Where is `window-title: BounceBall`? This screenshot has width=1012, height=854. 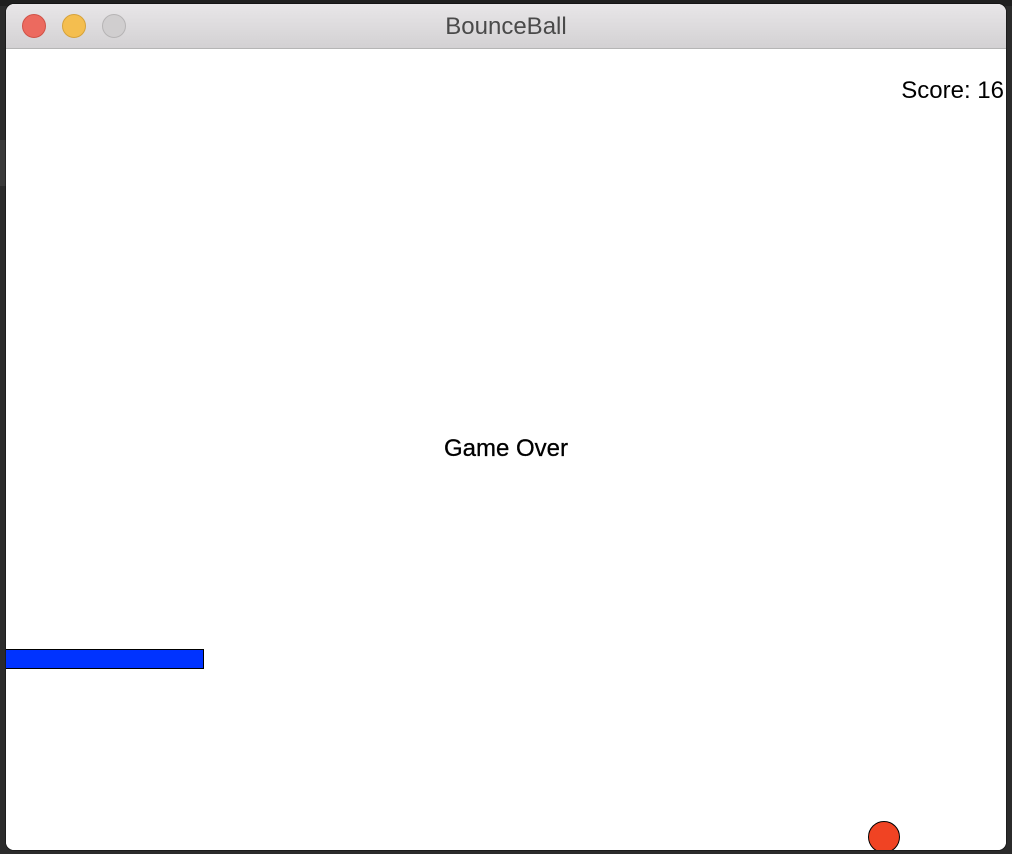 window-title: BounceBall is located at coordinates (506, 26).